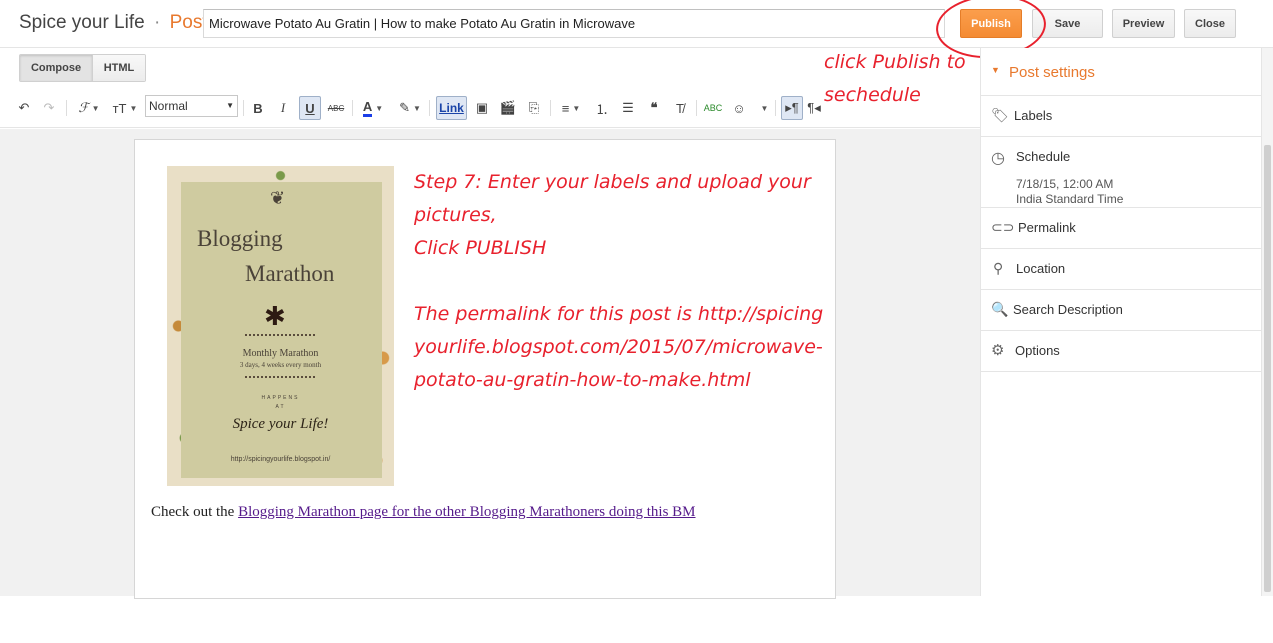  I want to click on poster-happens-word: HAPPENS, so click(280, 398).